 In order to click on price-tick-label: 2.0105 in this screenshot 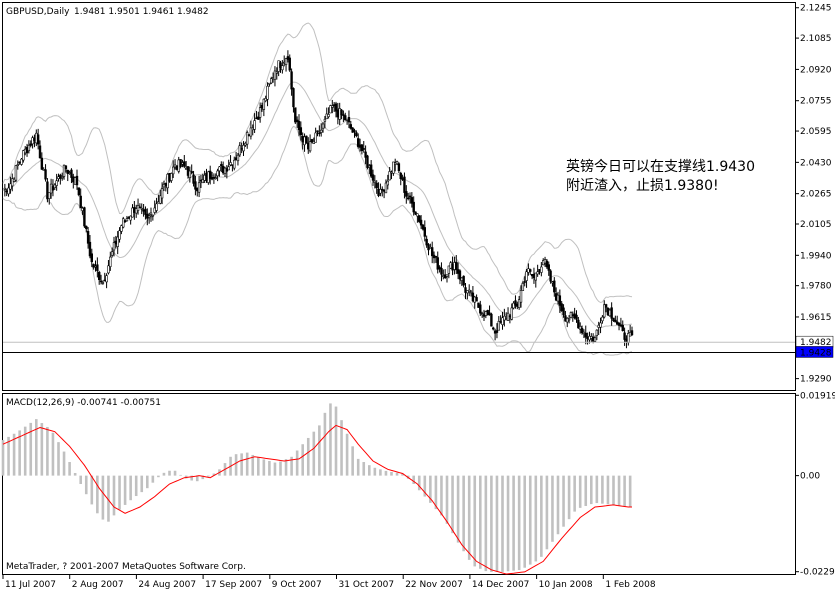, I will do `click(816, 225)`.